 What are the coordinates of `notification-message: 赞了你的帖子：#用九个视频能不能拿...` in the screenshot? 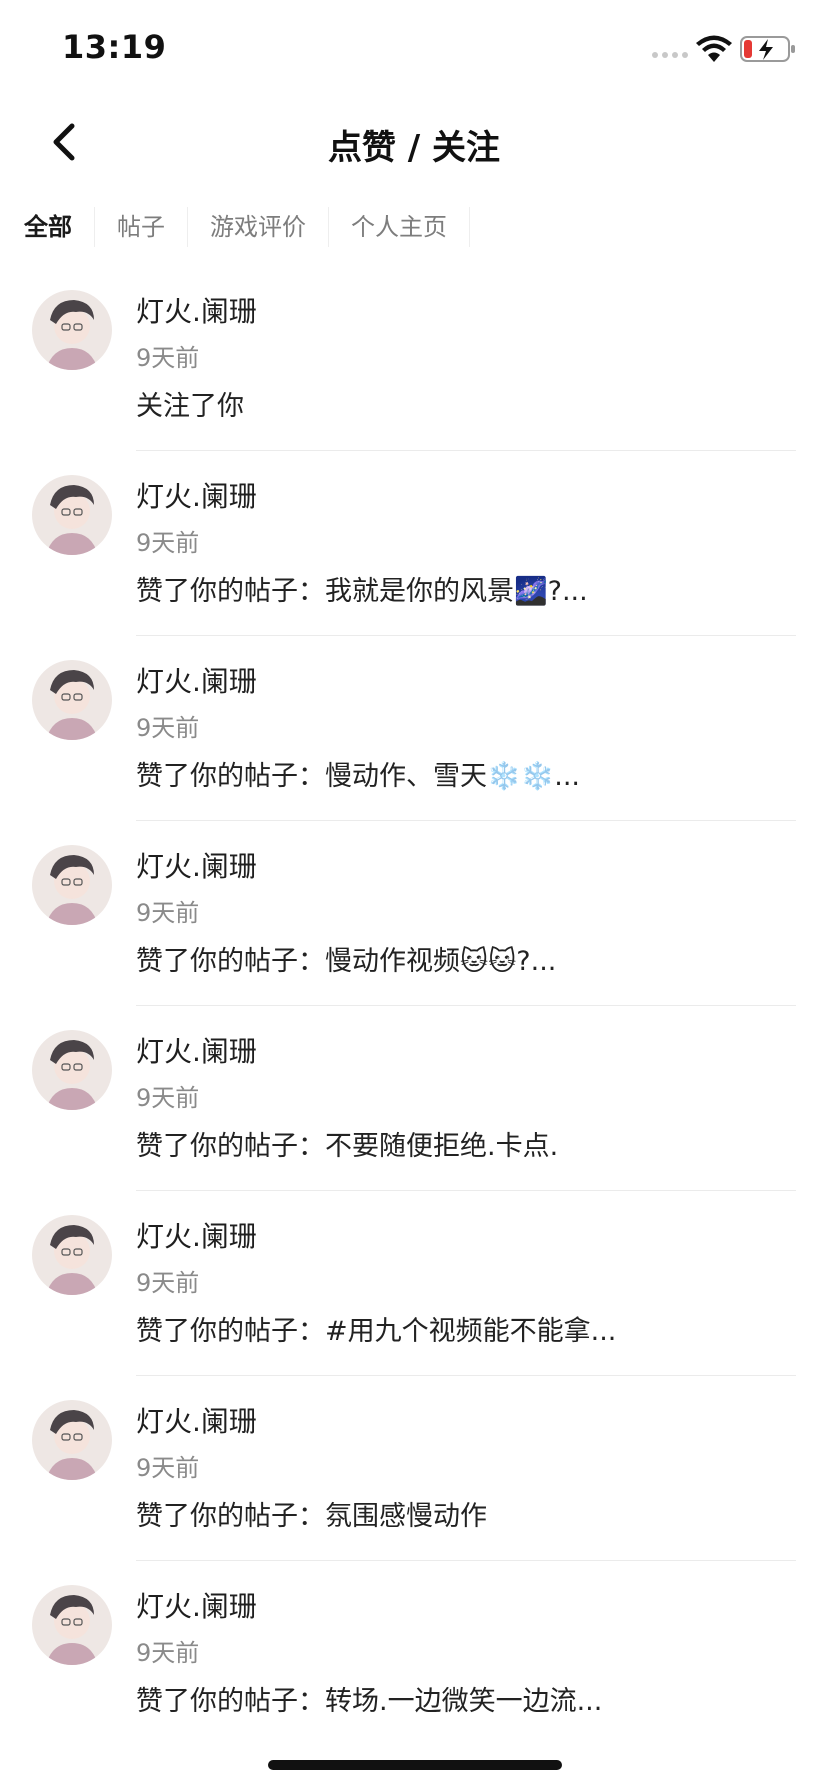 It's located at (376, 1331).